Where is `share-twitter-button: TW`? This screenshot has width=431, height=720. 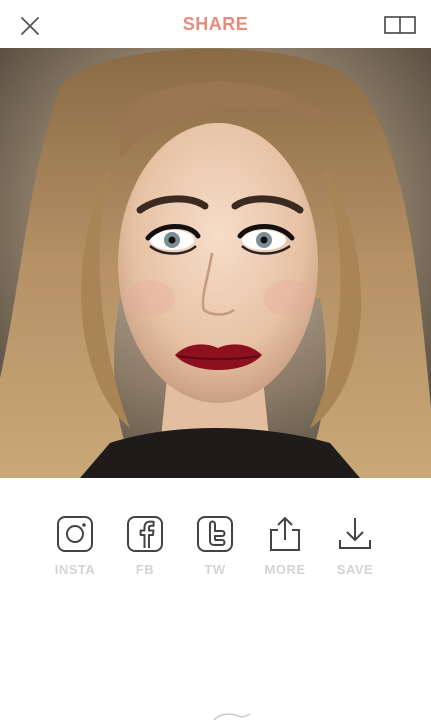
share-twitter-button: TW is located at coordinates (215, 550).